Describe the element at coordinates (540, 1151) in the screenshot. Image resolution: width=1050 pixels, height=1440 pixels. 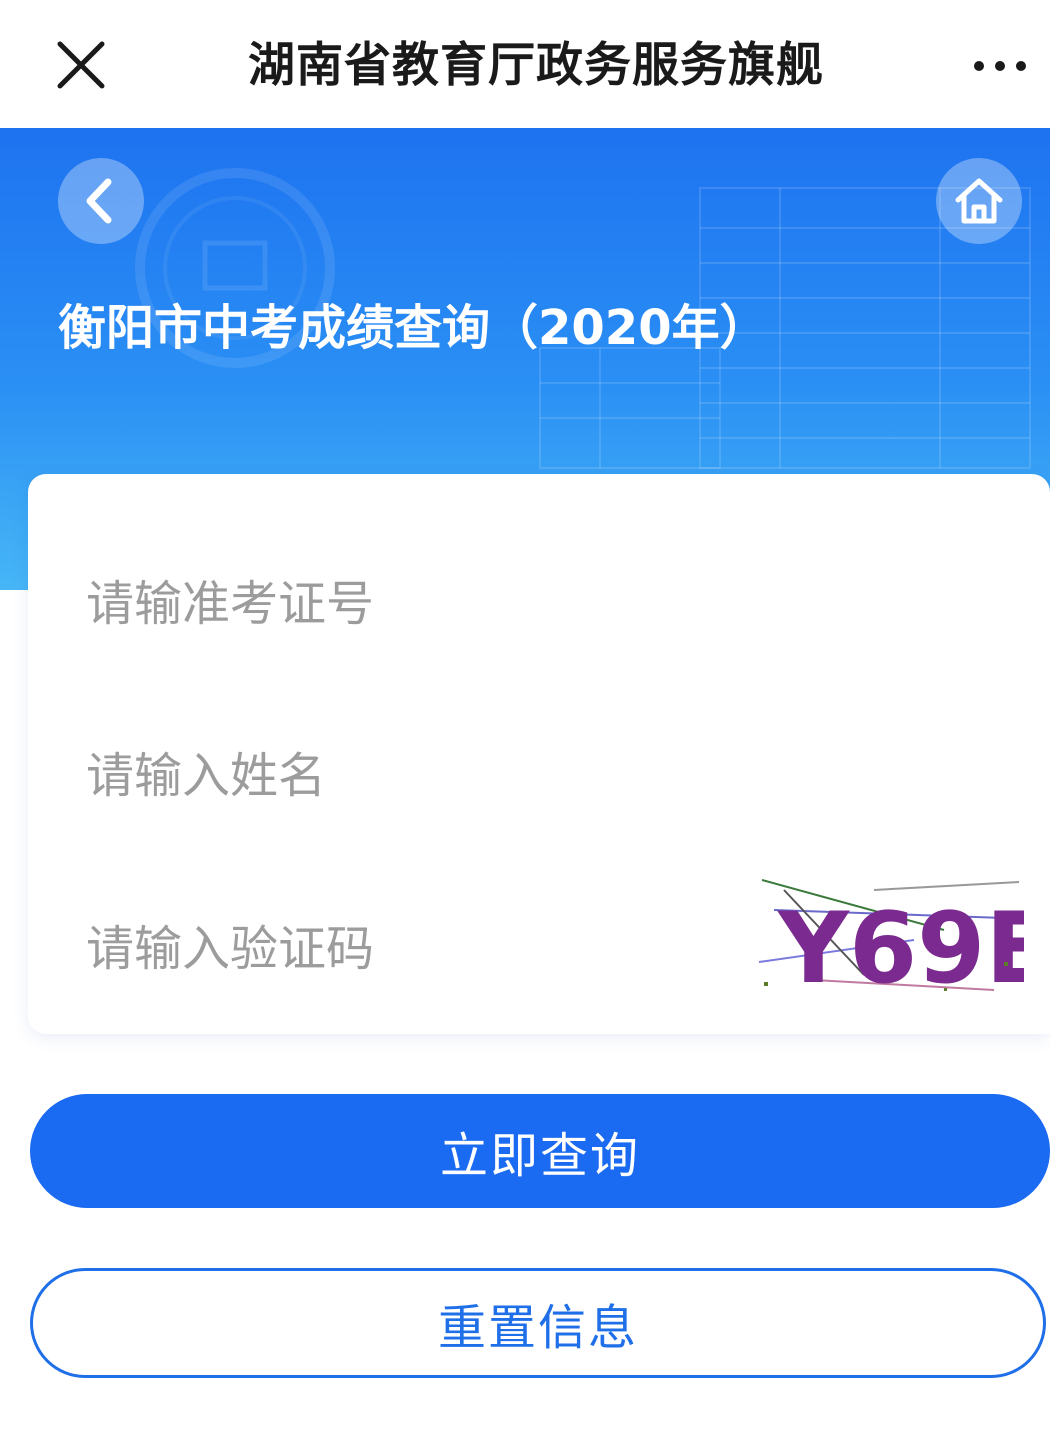
I see `query-button: 立即查询` at that location.